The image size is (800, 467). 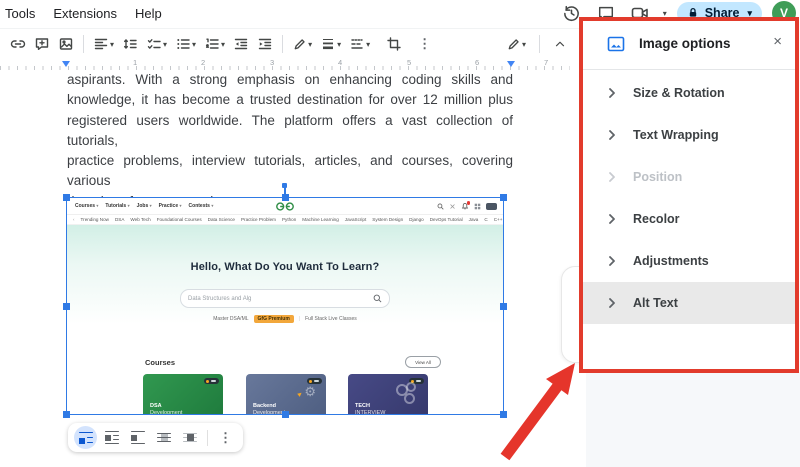 What do you see at coordinates (130, 44) in the screenshot?
I see `line-spacing-button` at bounding box center [130, 44].